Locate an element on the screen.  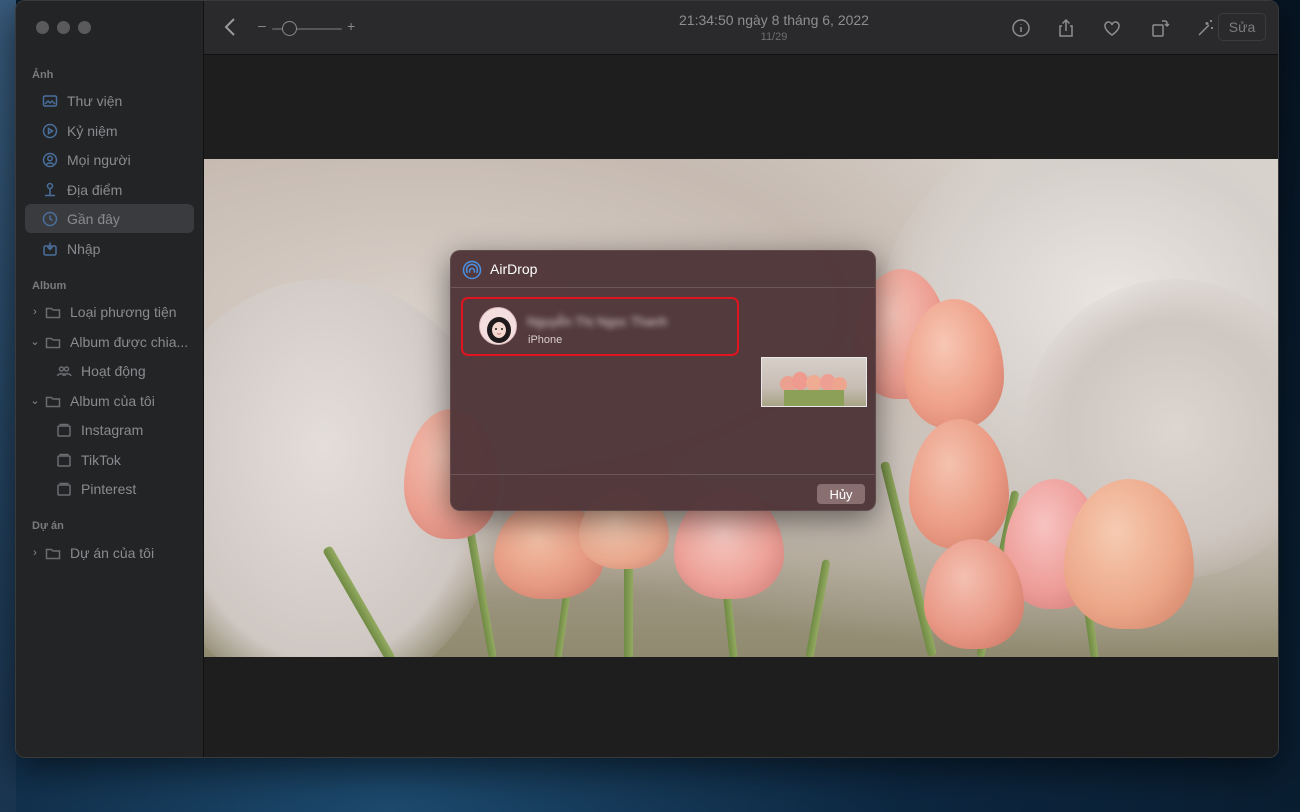
close-window-button is located at coordinates (42, 27).